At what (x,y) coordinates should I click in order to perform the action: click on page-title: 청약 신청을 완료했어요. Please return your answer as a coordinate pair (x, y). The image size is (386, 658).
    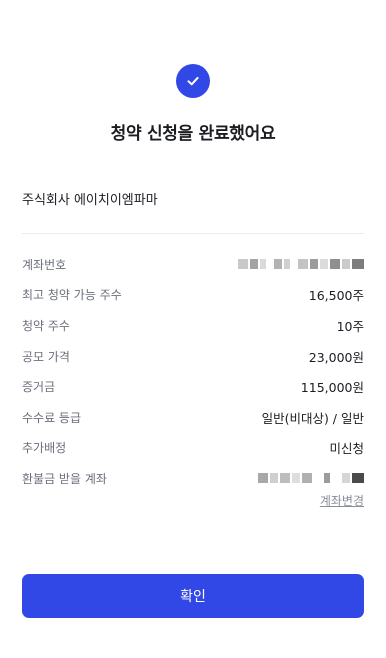
    Looking at the image, I should click on (193, 134).